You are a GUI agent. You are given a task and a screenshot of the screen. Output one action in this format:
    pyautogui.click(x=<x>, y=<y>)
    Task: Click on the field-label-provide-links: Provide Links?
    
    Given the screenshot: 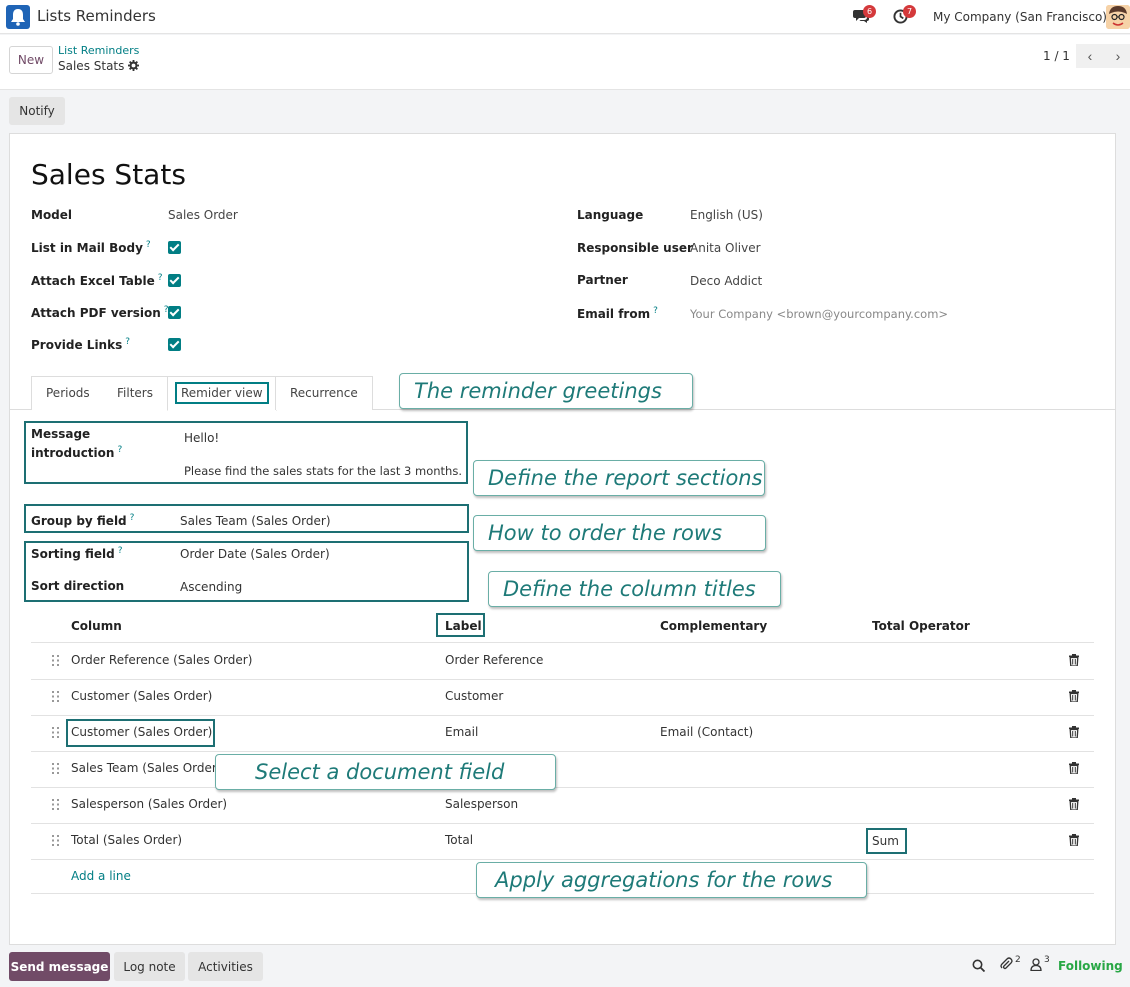 What is the action you would take?
    pyautogui.click(x=81, y=344)
    